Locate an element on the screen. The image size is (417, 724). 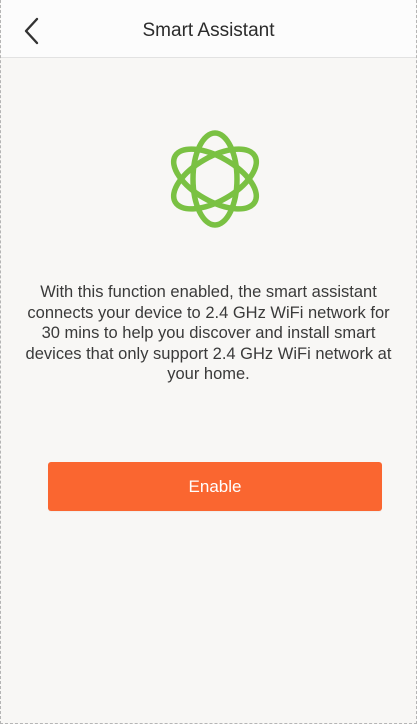
navigation-bar: Smart Assistant is located at coordinates (208, 29).